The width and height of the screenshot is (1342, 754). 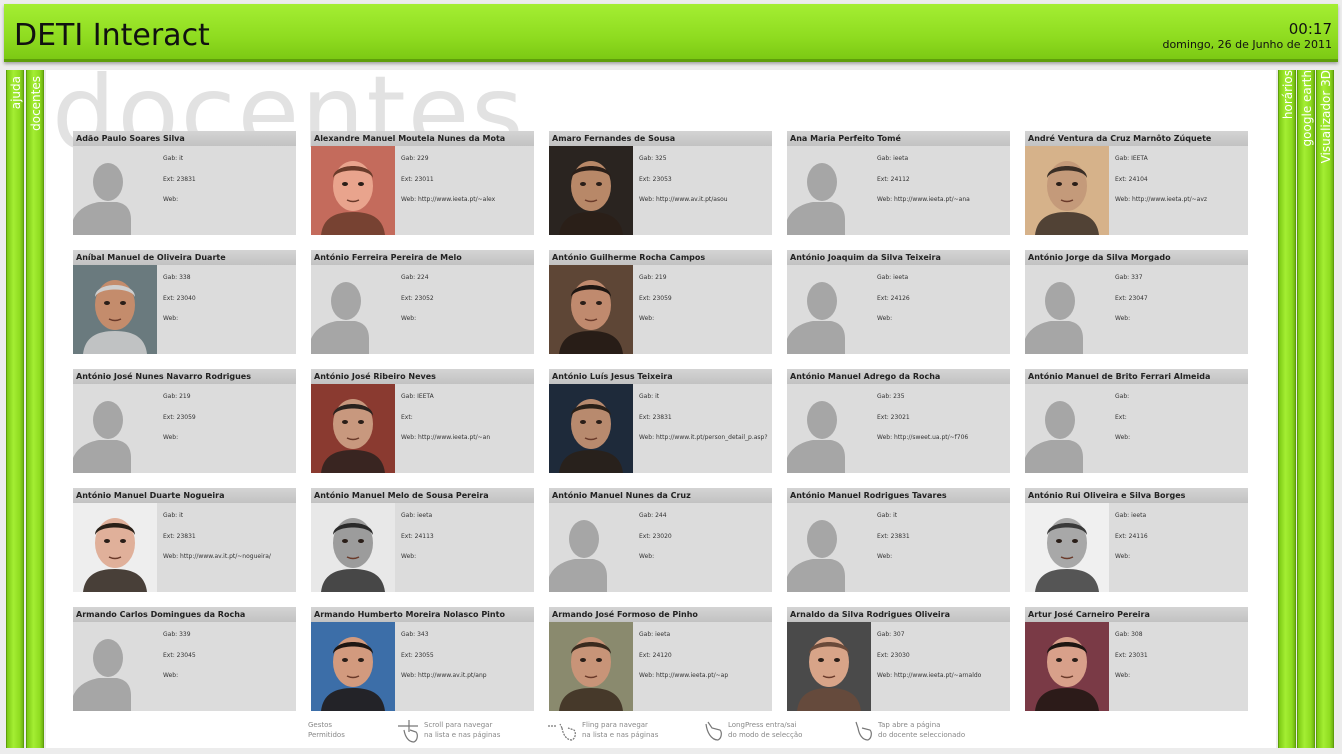 What do you see at coordinates (225, 556) in the screenshot?
I see `teacher-website-value: http://www.av.it.pt/~nogueira/` at bounding box center [225, 556].